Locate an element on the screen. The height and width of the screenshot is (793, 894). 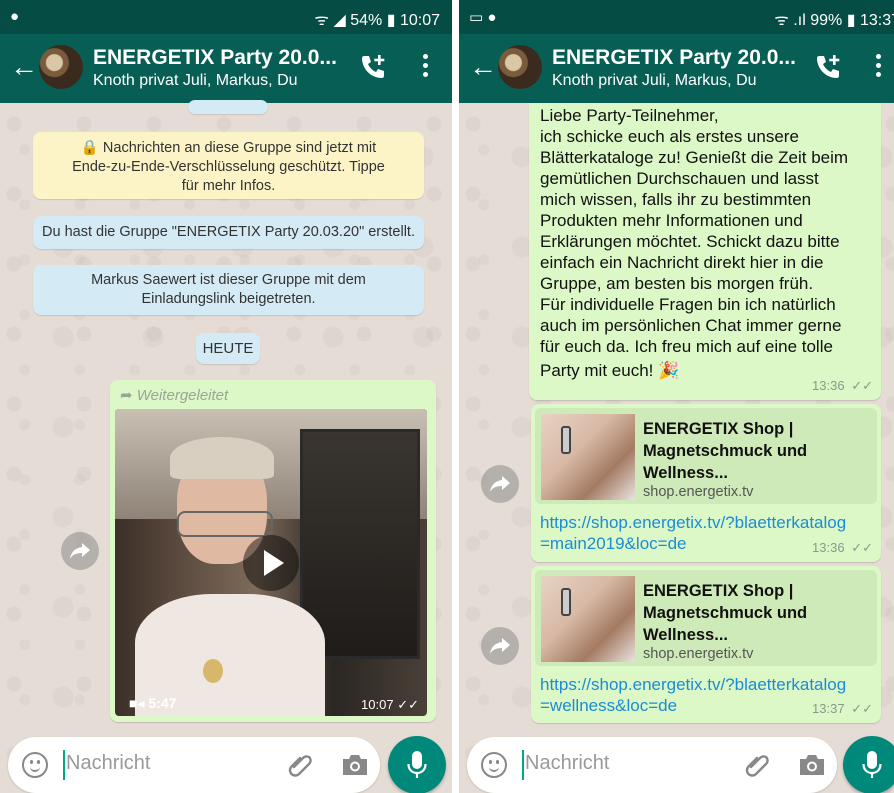
video-glasses is located at coordinates (225, 524).